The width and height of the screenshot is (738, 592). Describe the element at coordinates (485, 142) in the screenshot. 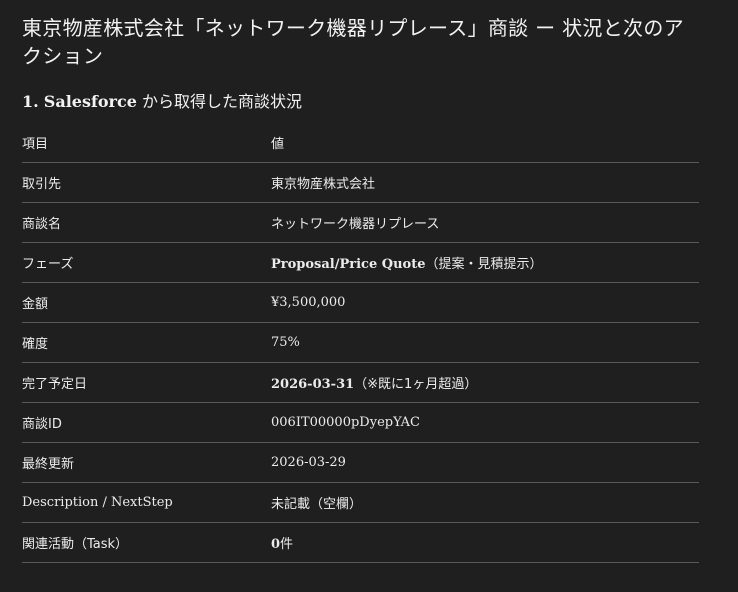

I see `header-value: 値` at that location.